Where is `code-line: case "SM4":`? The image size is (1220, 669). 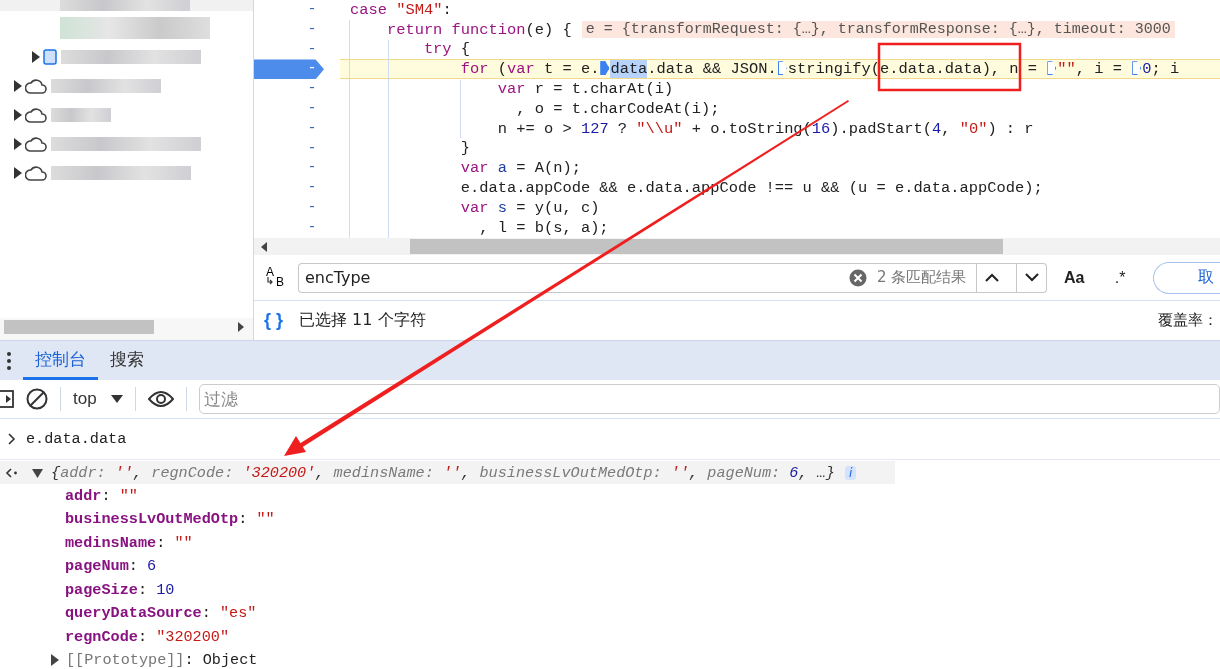
code-line: case "SM4": is located at coordinates (401, 9).